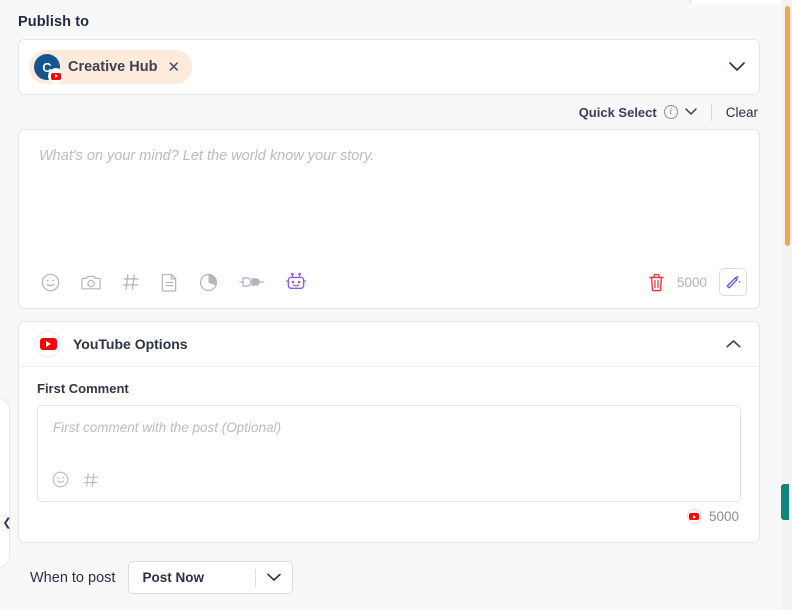  I want to click on youtube-options-title: YouTube Options, so click(130, 344).